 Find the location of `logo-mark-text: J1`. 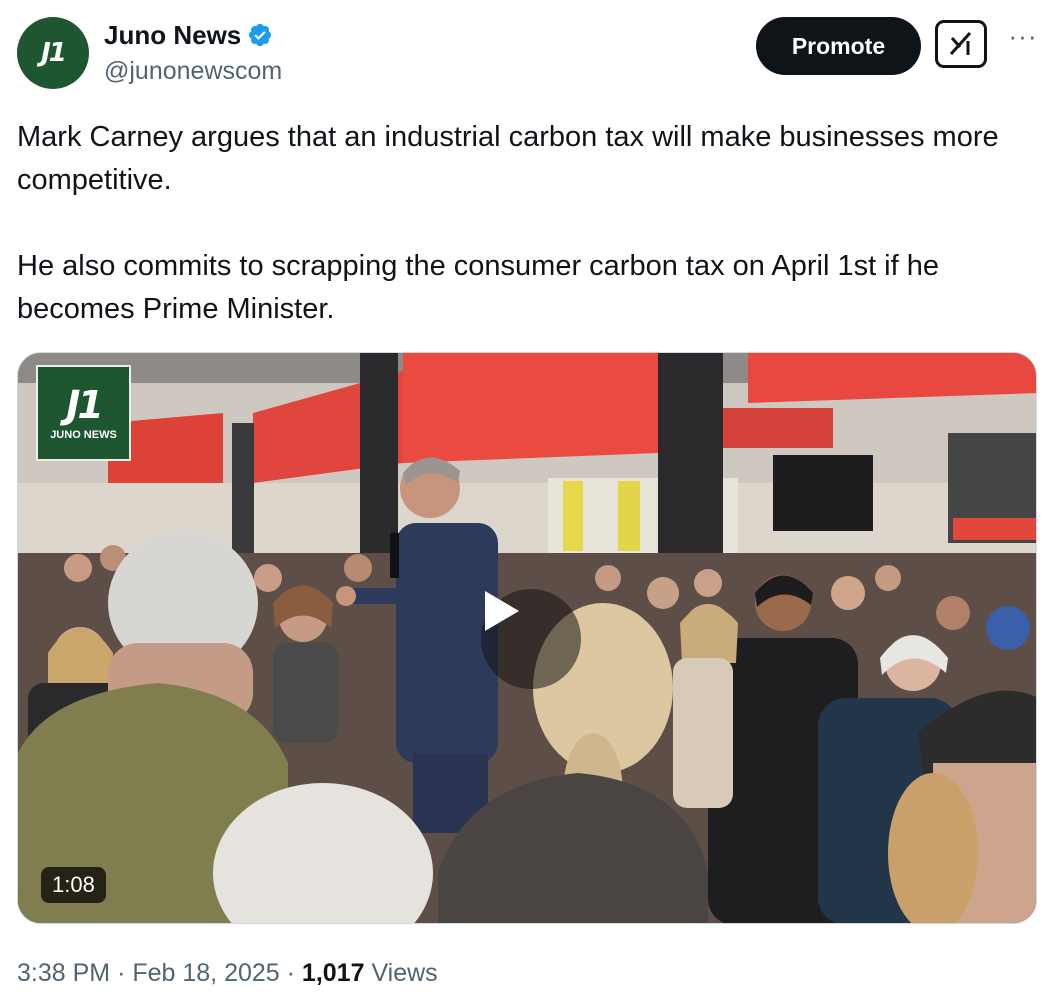

logo-mark-text: J1 is located at coordinates (85, 405).